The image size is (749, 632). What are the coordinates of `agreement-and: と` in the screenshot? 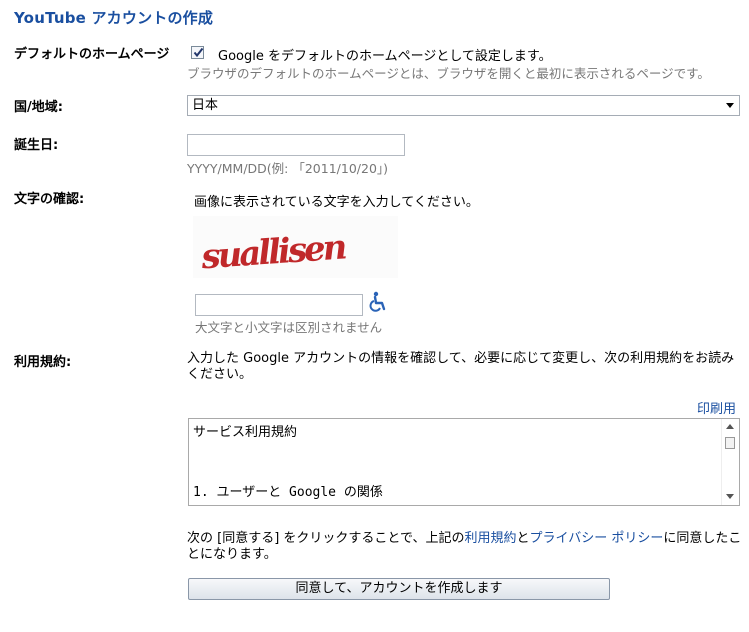 It's located at (523, 538).